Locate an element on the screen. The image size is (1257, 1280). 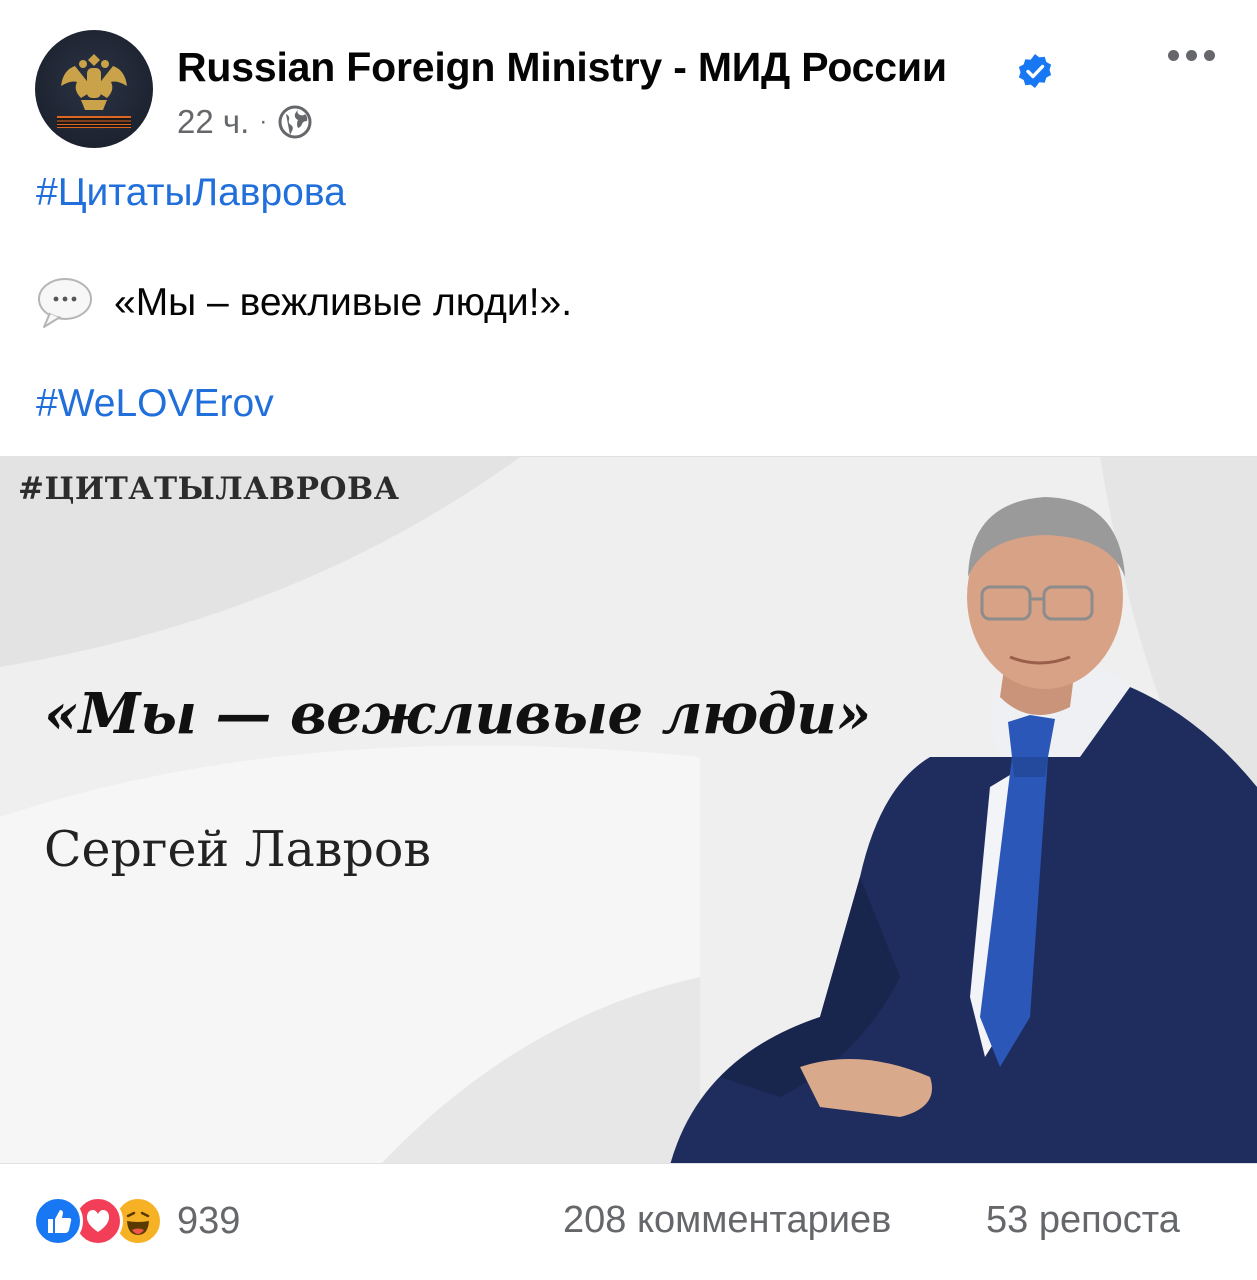
hashtag-link-weloverov: #WeLOVErov is located at coordinates (155, 404).